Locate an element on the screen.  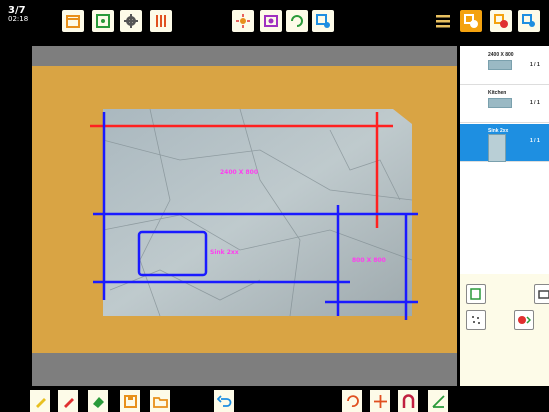
piece-add-button is located at coordinates (476, 294).